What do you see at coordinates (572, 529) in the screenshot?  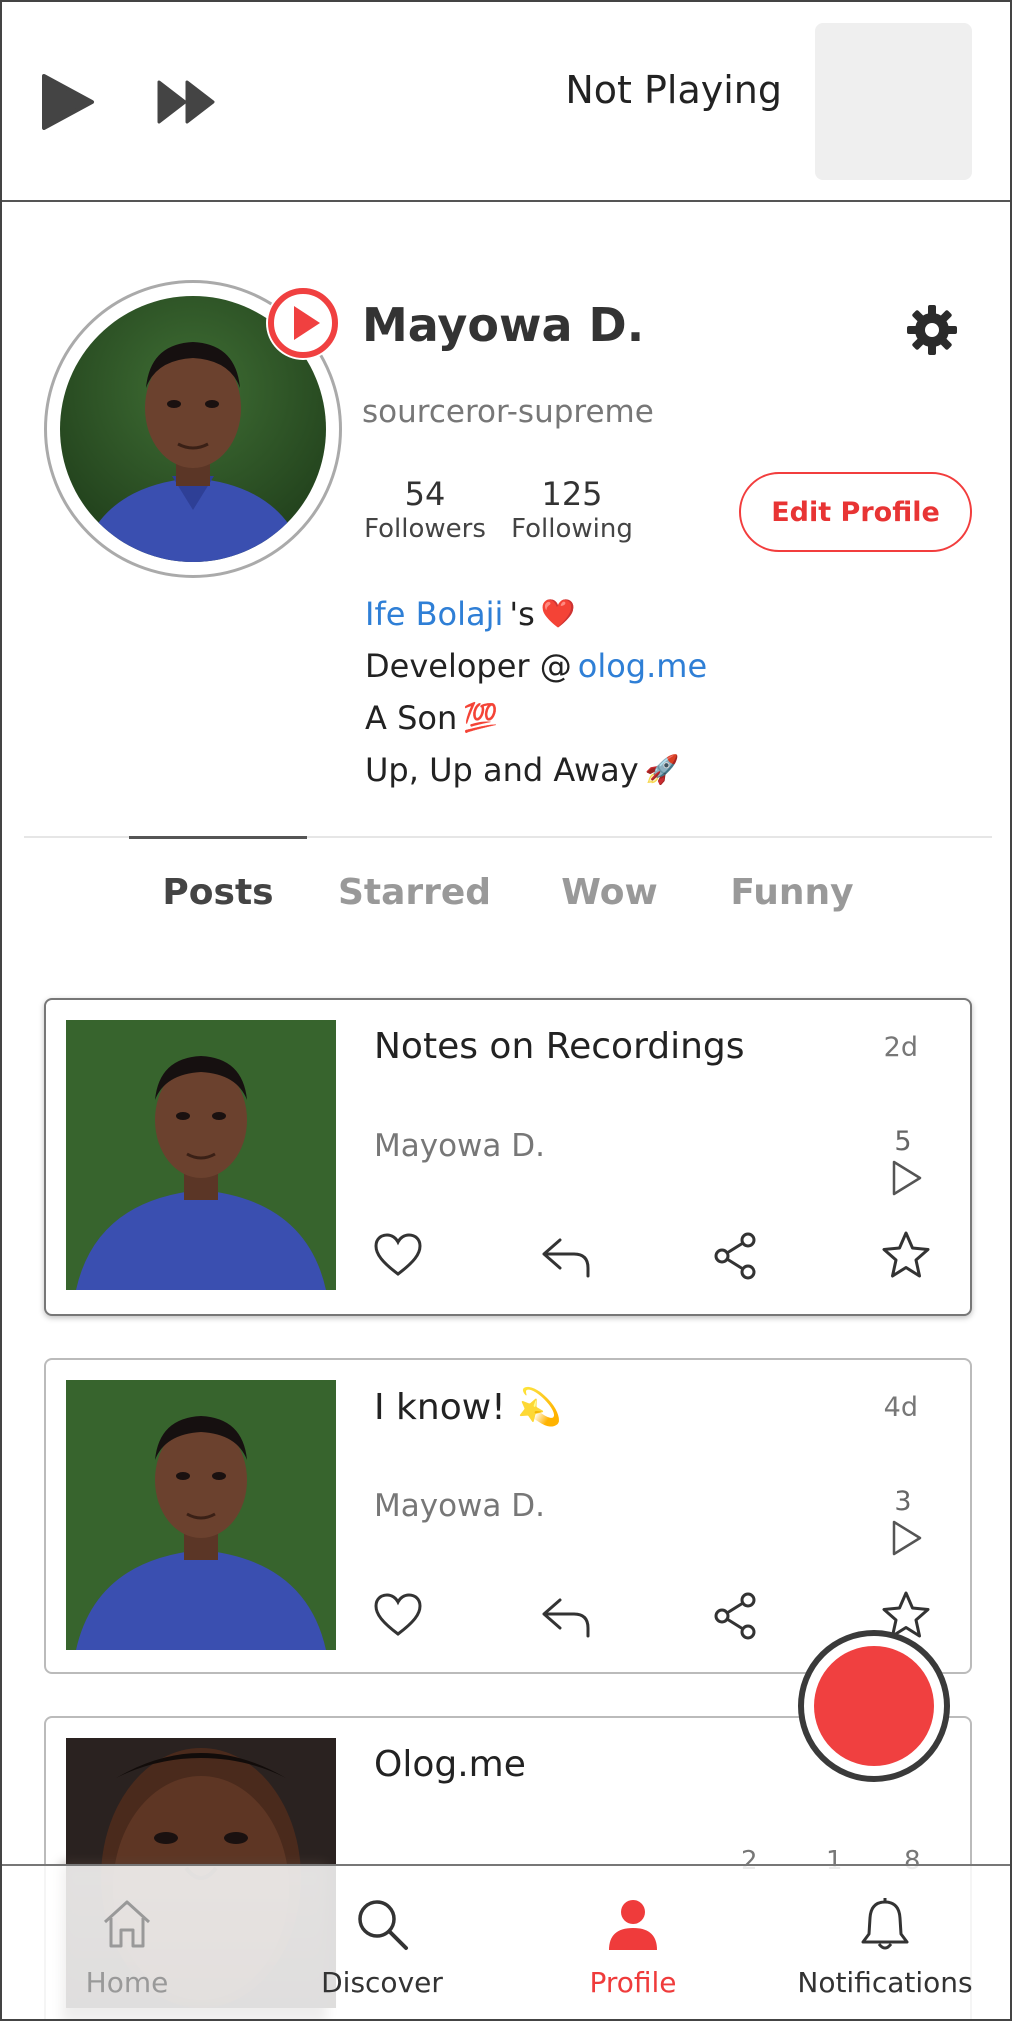 I see `following-label: Following` at bounding box center [572, 529].